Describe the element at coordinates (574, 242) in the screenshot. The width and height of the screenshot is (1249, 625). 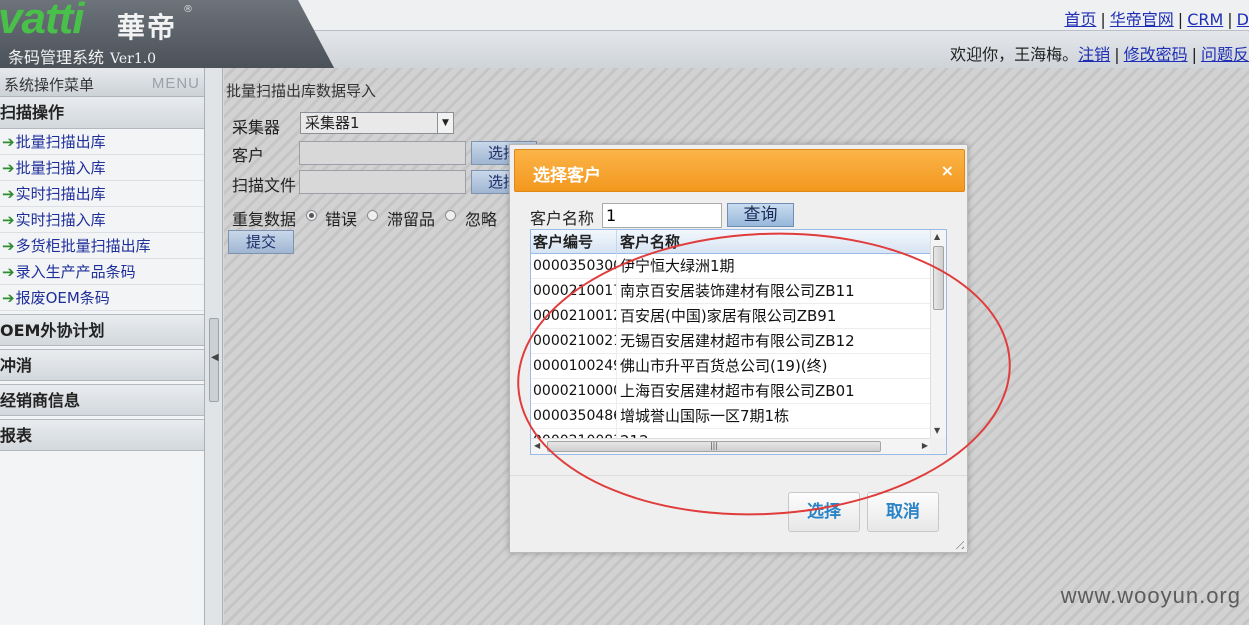
I see `column-header-code: 客户编号` at that location.